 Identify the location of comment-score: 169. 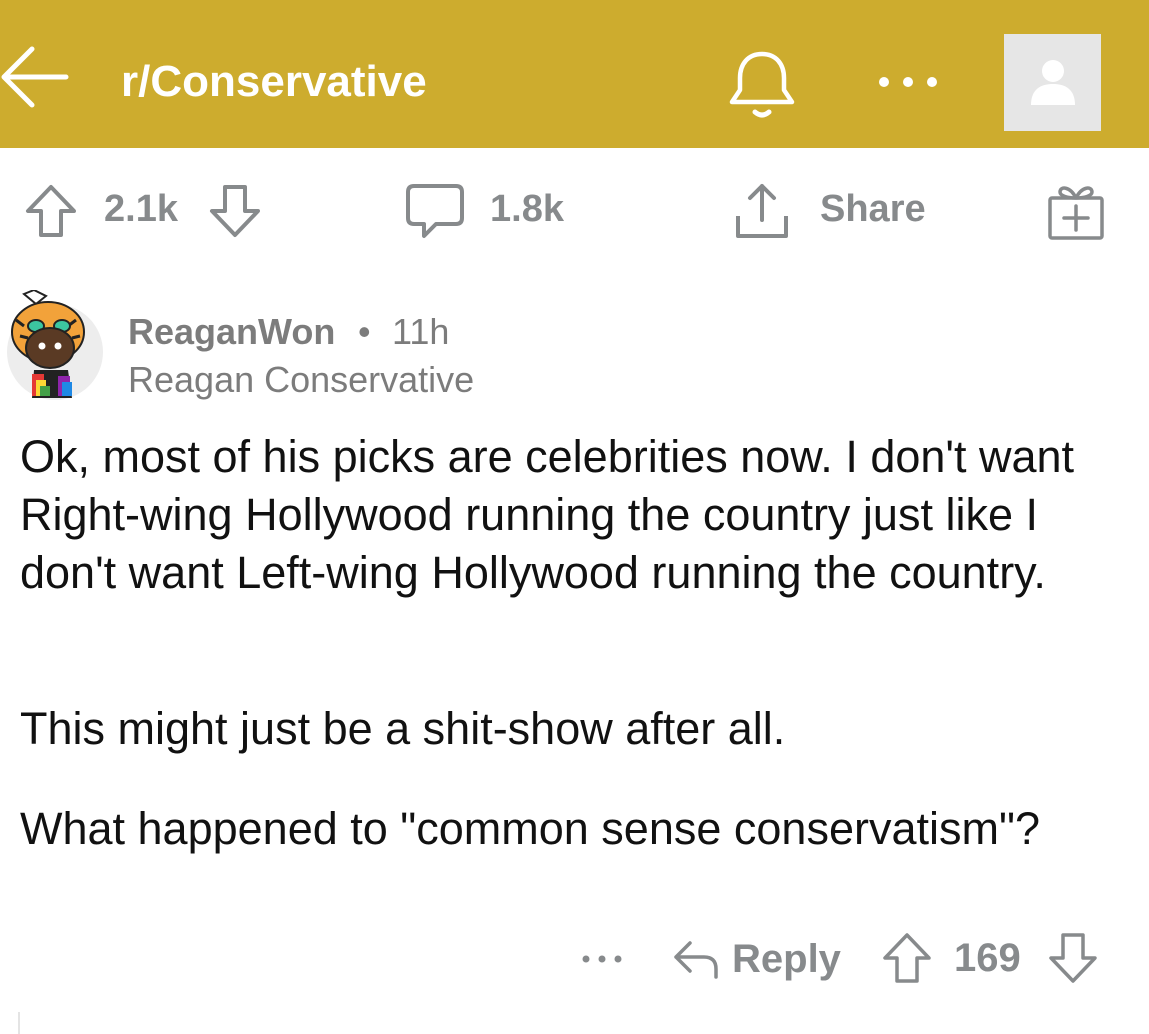
(987, 958).